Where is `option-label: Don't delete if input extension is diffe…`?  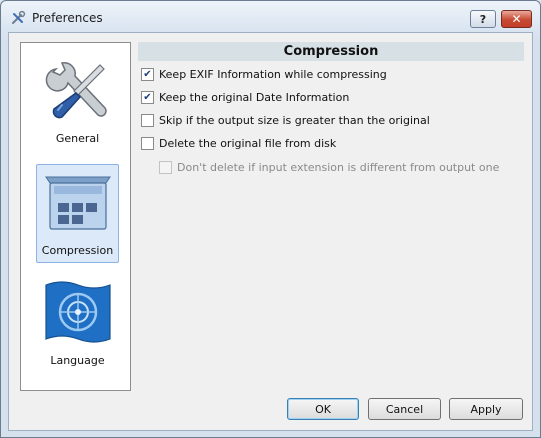 option-label: Don't delete if input extension is diffe… is located at coordinates (338, 167).